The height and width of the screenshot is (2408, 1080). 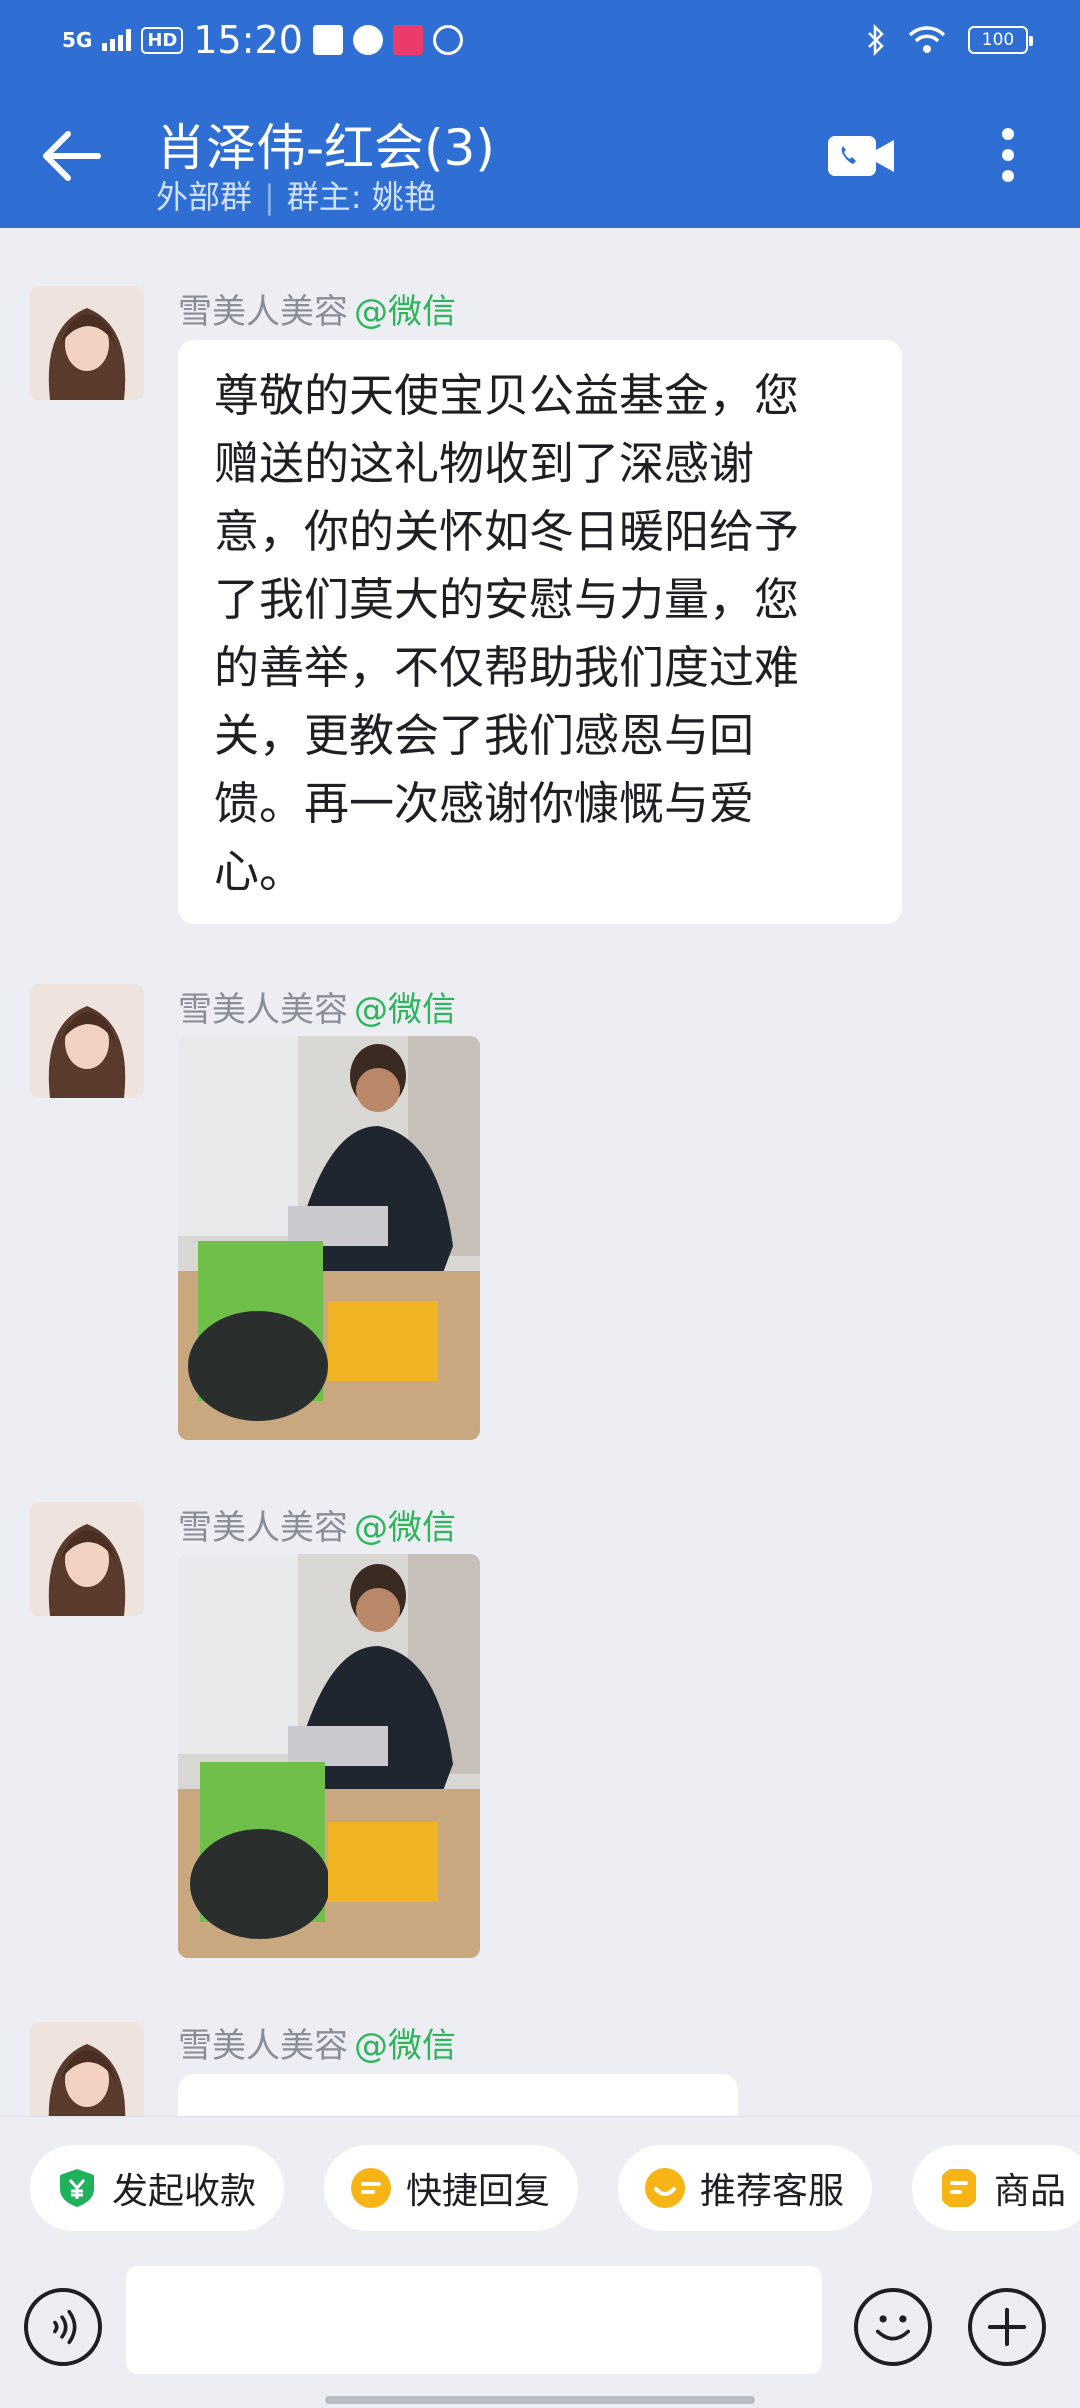 I want to click on quick-actions-bar: 发起收款 快捷回复 推荐客服 商品, so click(x=540, y=2191).